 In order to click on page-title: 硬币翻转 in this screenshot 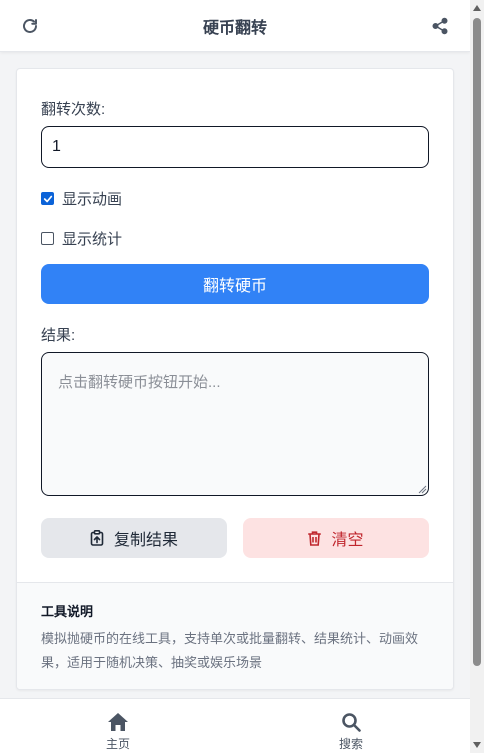, I will do `click(234, 28)`.